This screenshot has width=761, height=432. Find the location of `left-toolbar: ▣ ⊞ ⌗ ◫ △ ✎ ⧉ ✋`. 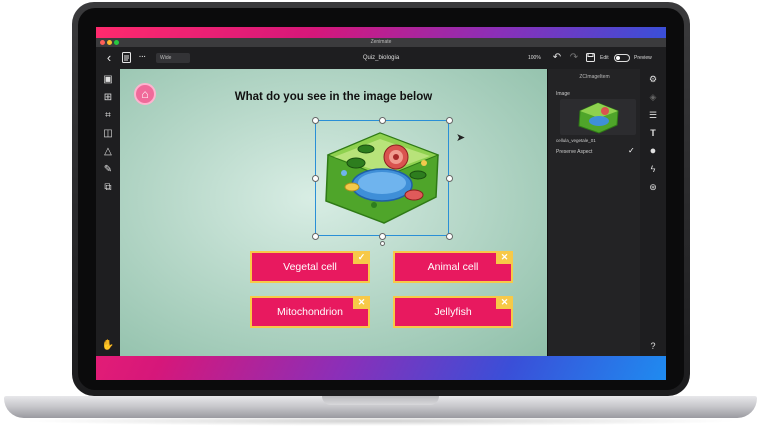

left-toolbar: ▣ ⊞ ⌗ ◫ △ ✎ ⧉ ✋ is located at coordinates (108, 212).